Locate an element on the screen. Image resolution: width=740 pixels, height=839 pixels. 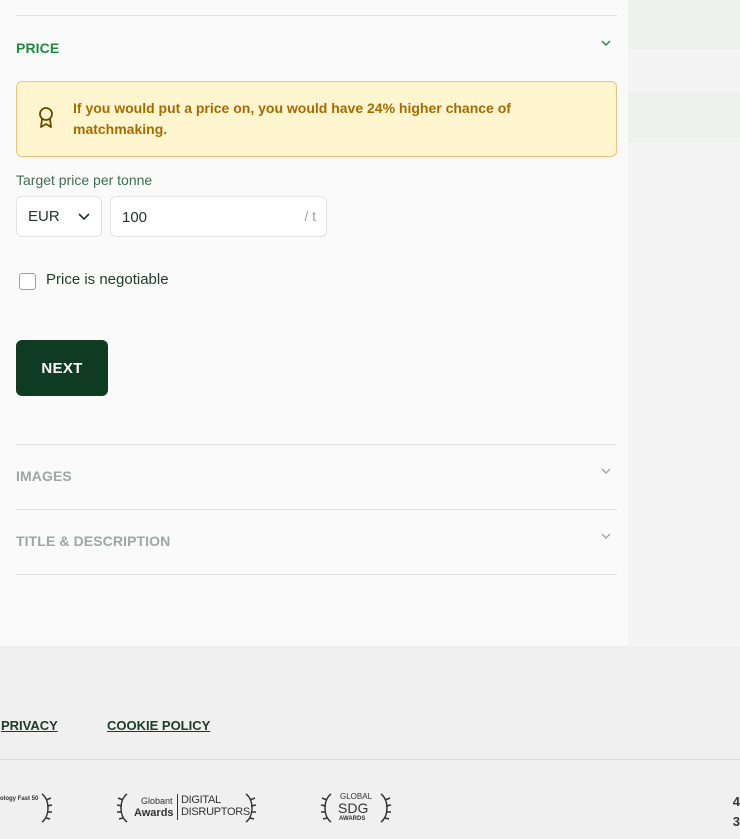
footer-right-text: 3 is located at coordinates (736, 821).